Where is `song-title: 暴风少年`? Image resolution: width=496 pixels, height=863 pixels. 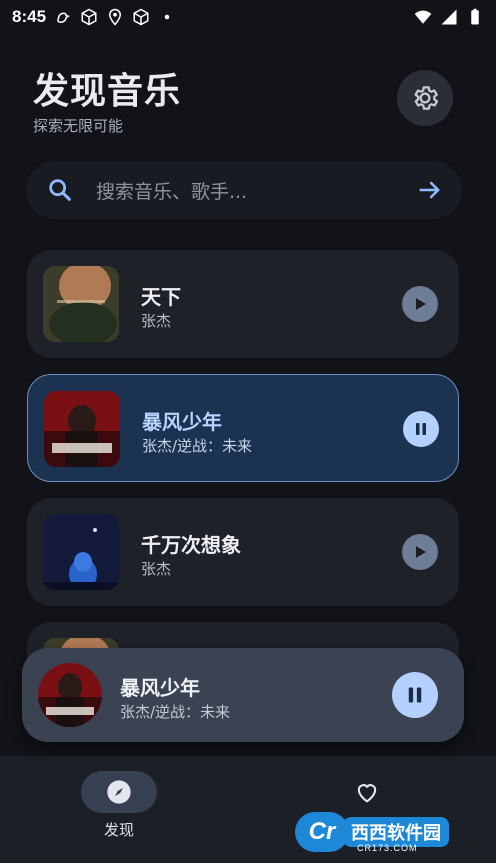
song-title: 暴风少年 is located at coordinates (182, 422).